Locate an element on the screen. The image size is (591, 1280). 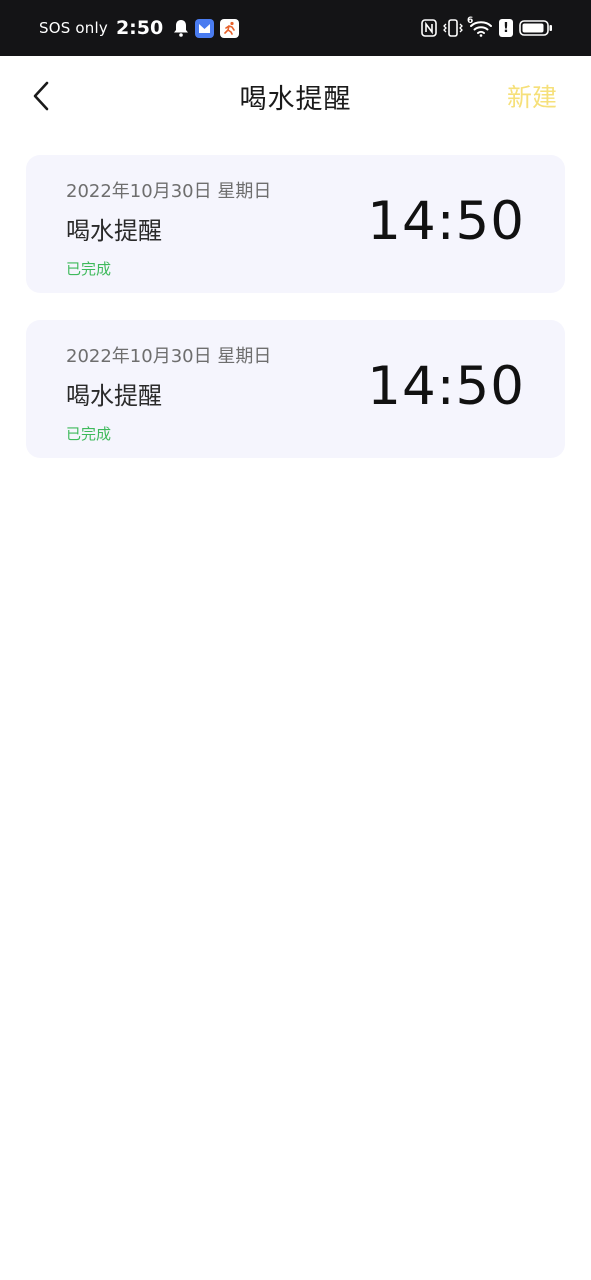
status-bar-left: SOS only 2:50 is located at coordinates (139, 28).